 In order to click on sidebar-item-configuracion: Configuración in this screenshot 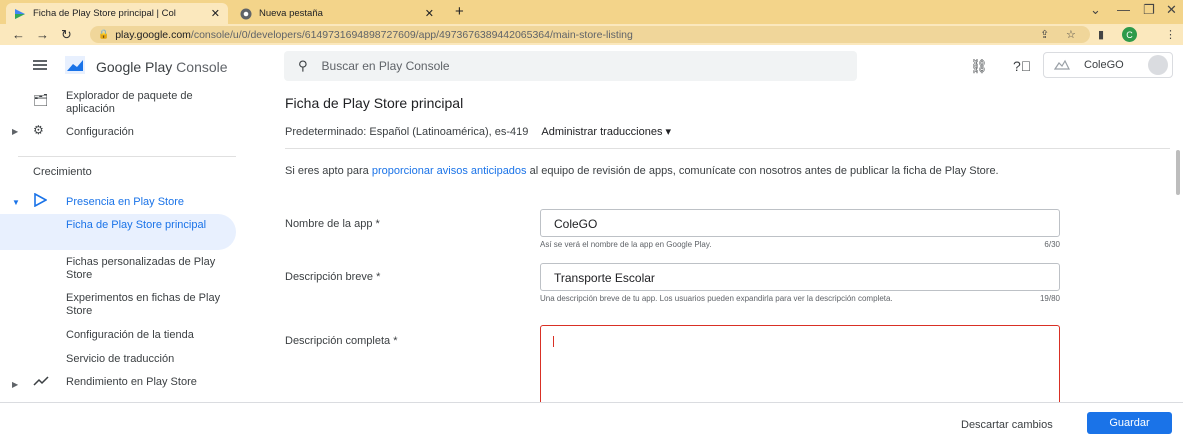, I will do `click(100, 132)`.